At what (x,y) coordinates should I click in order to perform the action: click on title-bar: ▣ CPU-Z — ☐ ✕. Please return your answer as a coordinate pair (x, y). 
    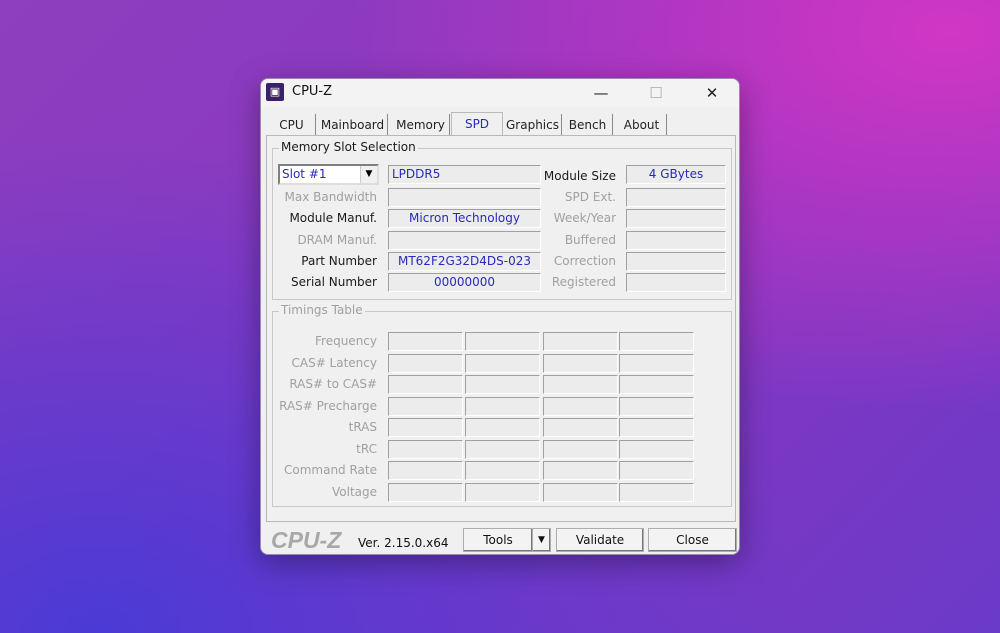
    Looking at the image, I should click on (500, 93).